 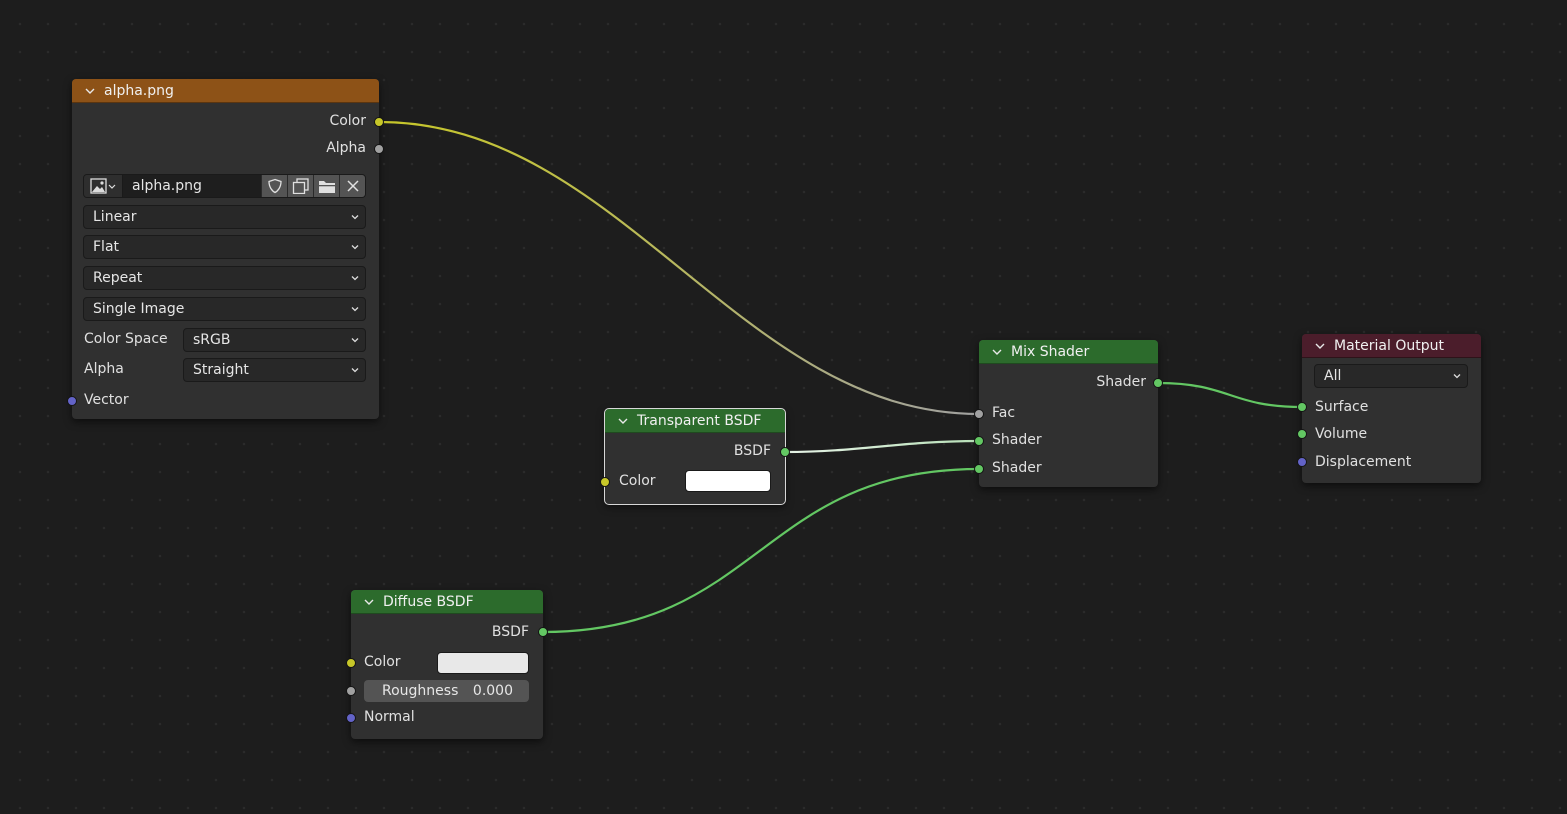 What do you see at coordinates (351, 718) in the screenshot?
I see `diffuse-normal-input-socket` at bounding box center [351, 718].